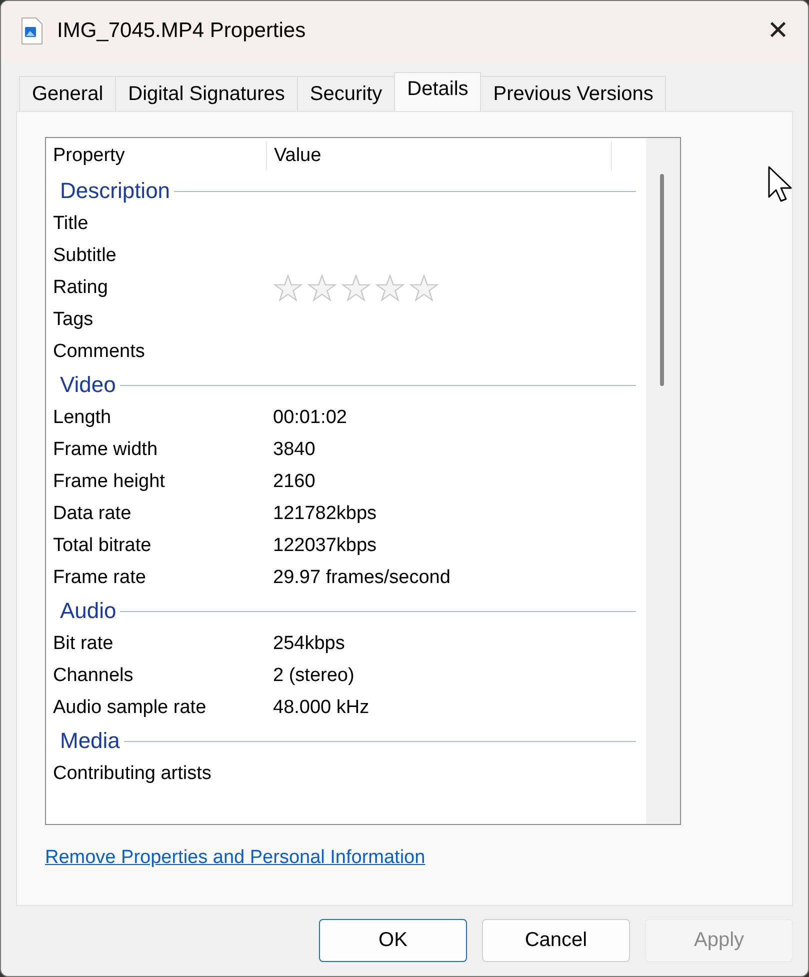 The image size is (809, 977). What do you see at coordinates (663, 481) in the screenshot?
I see `scrollbar` at bounding box center [663, 481].